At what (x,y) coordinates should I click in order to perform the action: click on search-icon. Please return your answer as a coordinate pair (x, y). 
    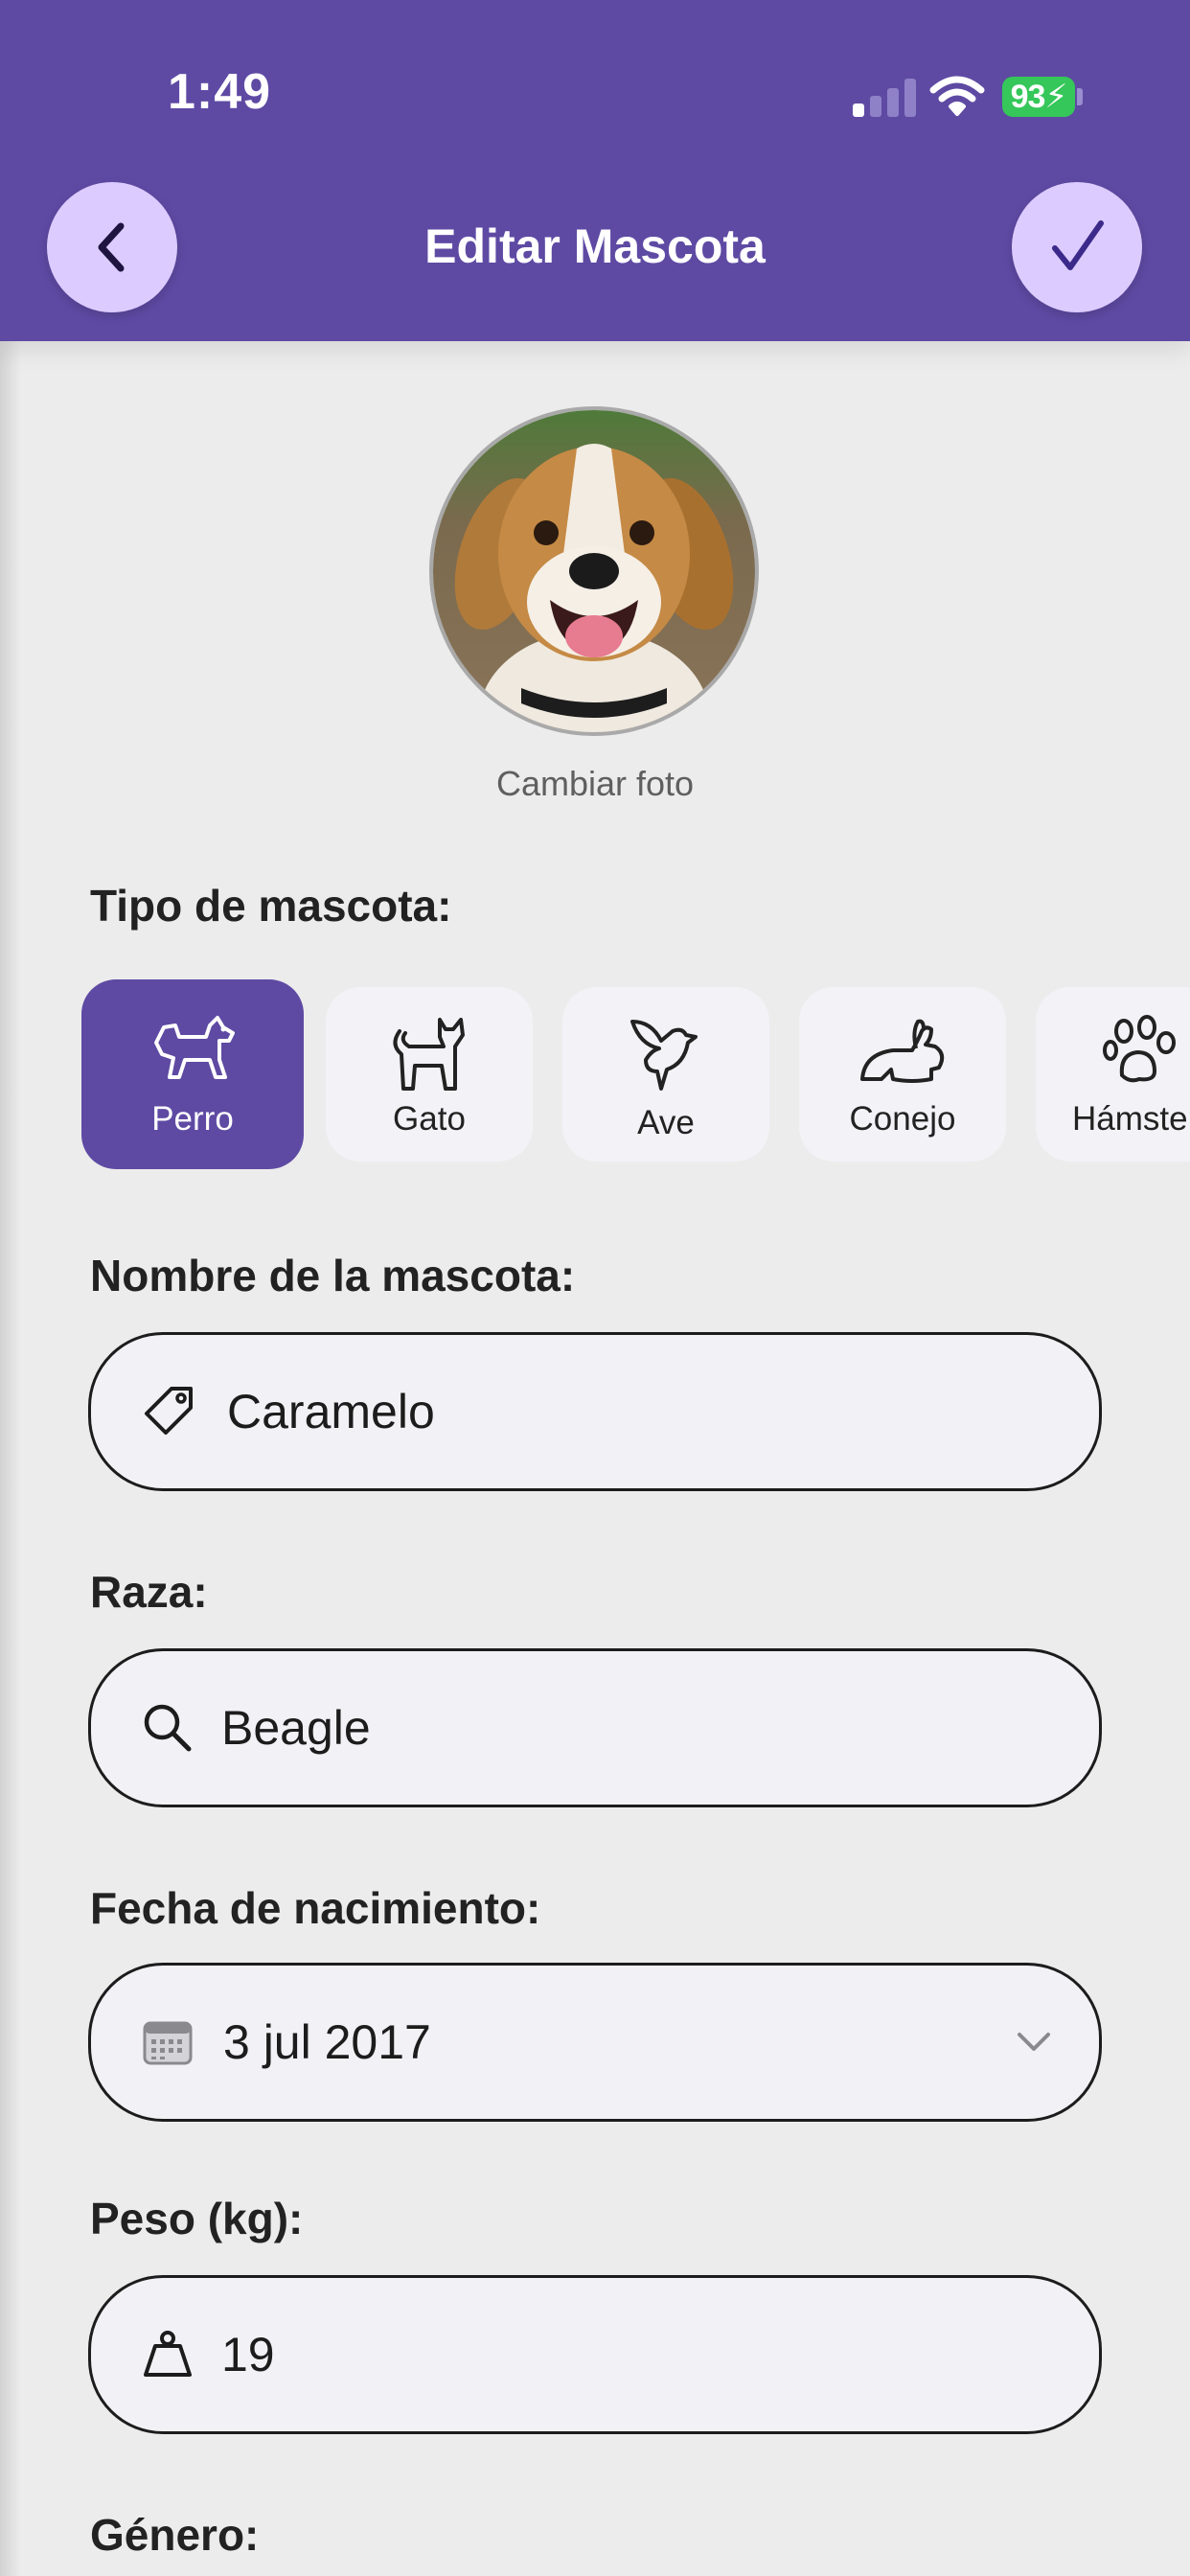
    Looking at the image, I should click on (167, 1728).